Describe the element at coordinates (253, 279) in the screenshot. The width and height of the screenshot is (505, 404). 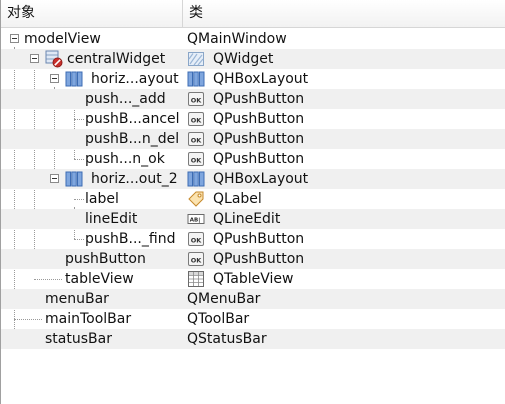
I see `tree-row-tableview: tableView QTableView` at that location.